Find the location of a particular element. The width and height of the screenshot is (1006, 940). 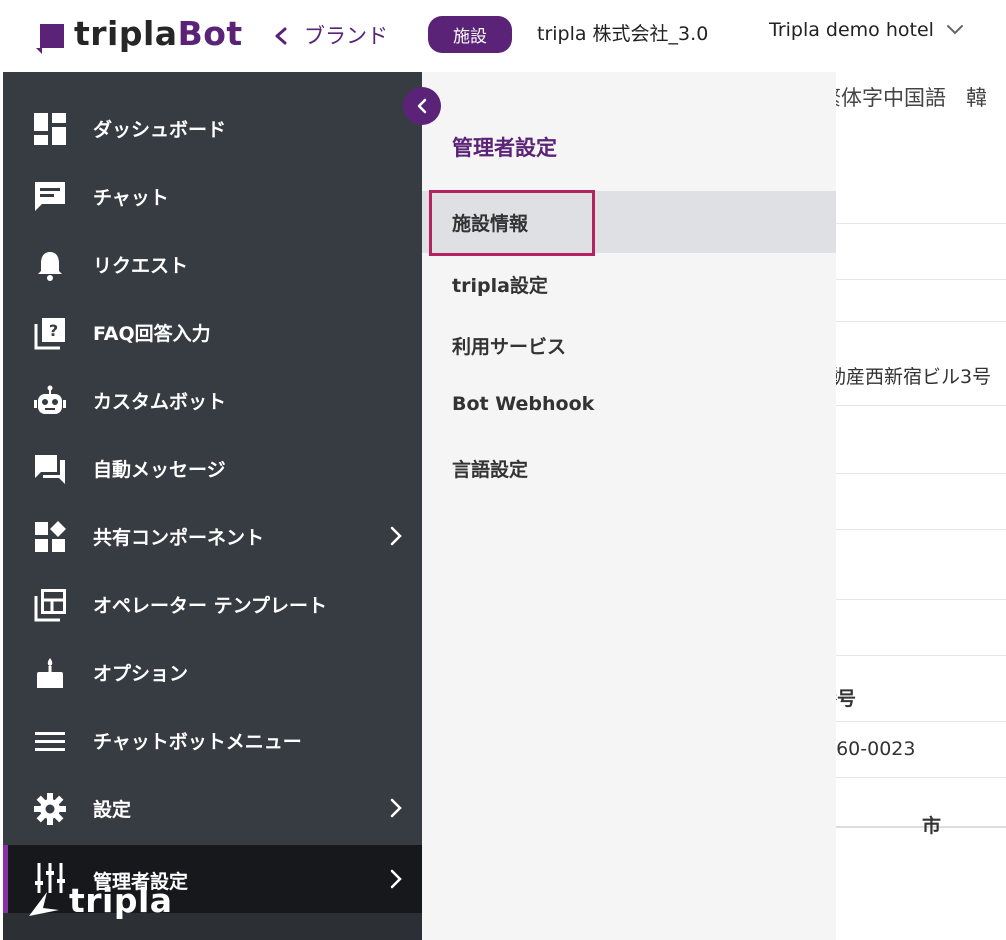

field-label-number: 番号 is located at coordinates (846, 699).